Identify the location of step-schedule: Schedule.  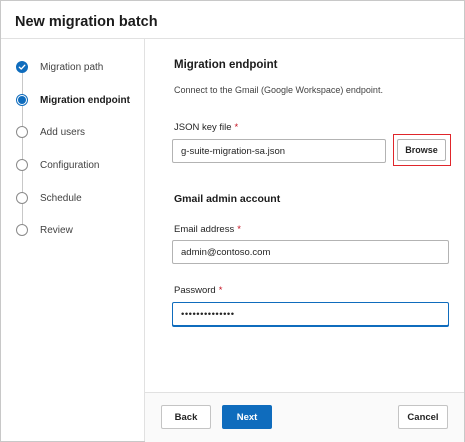
(79, 198).